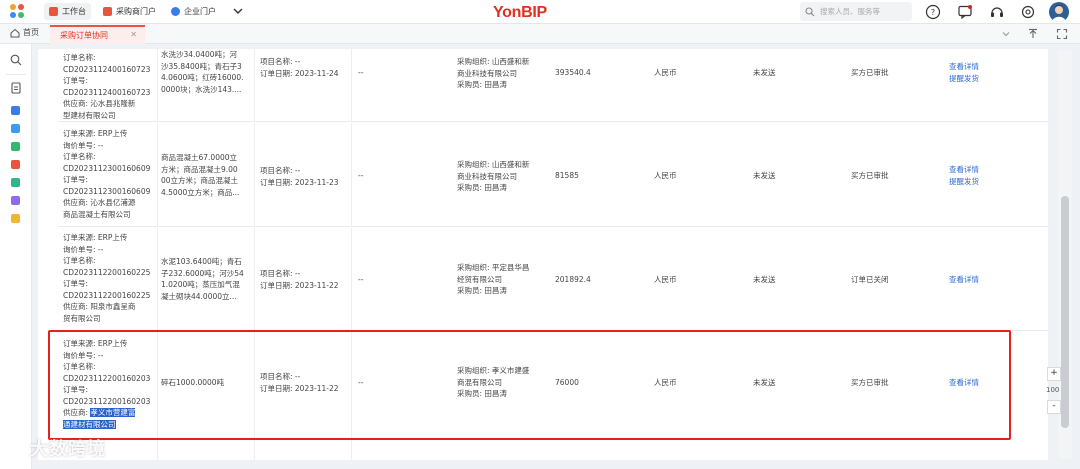  Describe the element at coordinates (299, 182) in the screenshot. I see `order-date: 订单日期: 2023-11-23` at that location.